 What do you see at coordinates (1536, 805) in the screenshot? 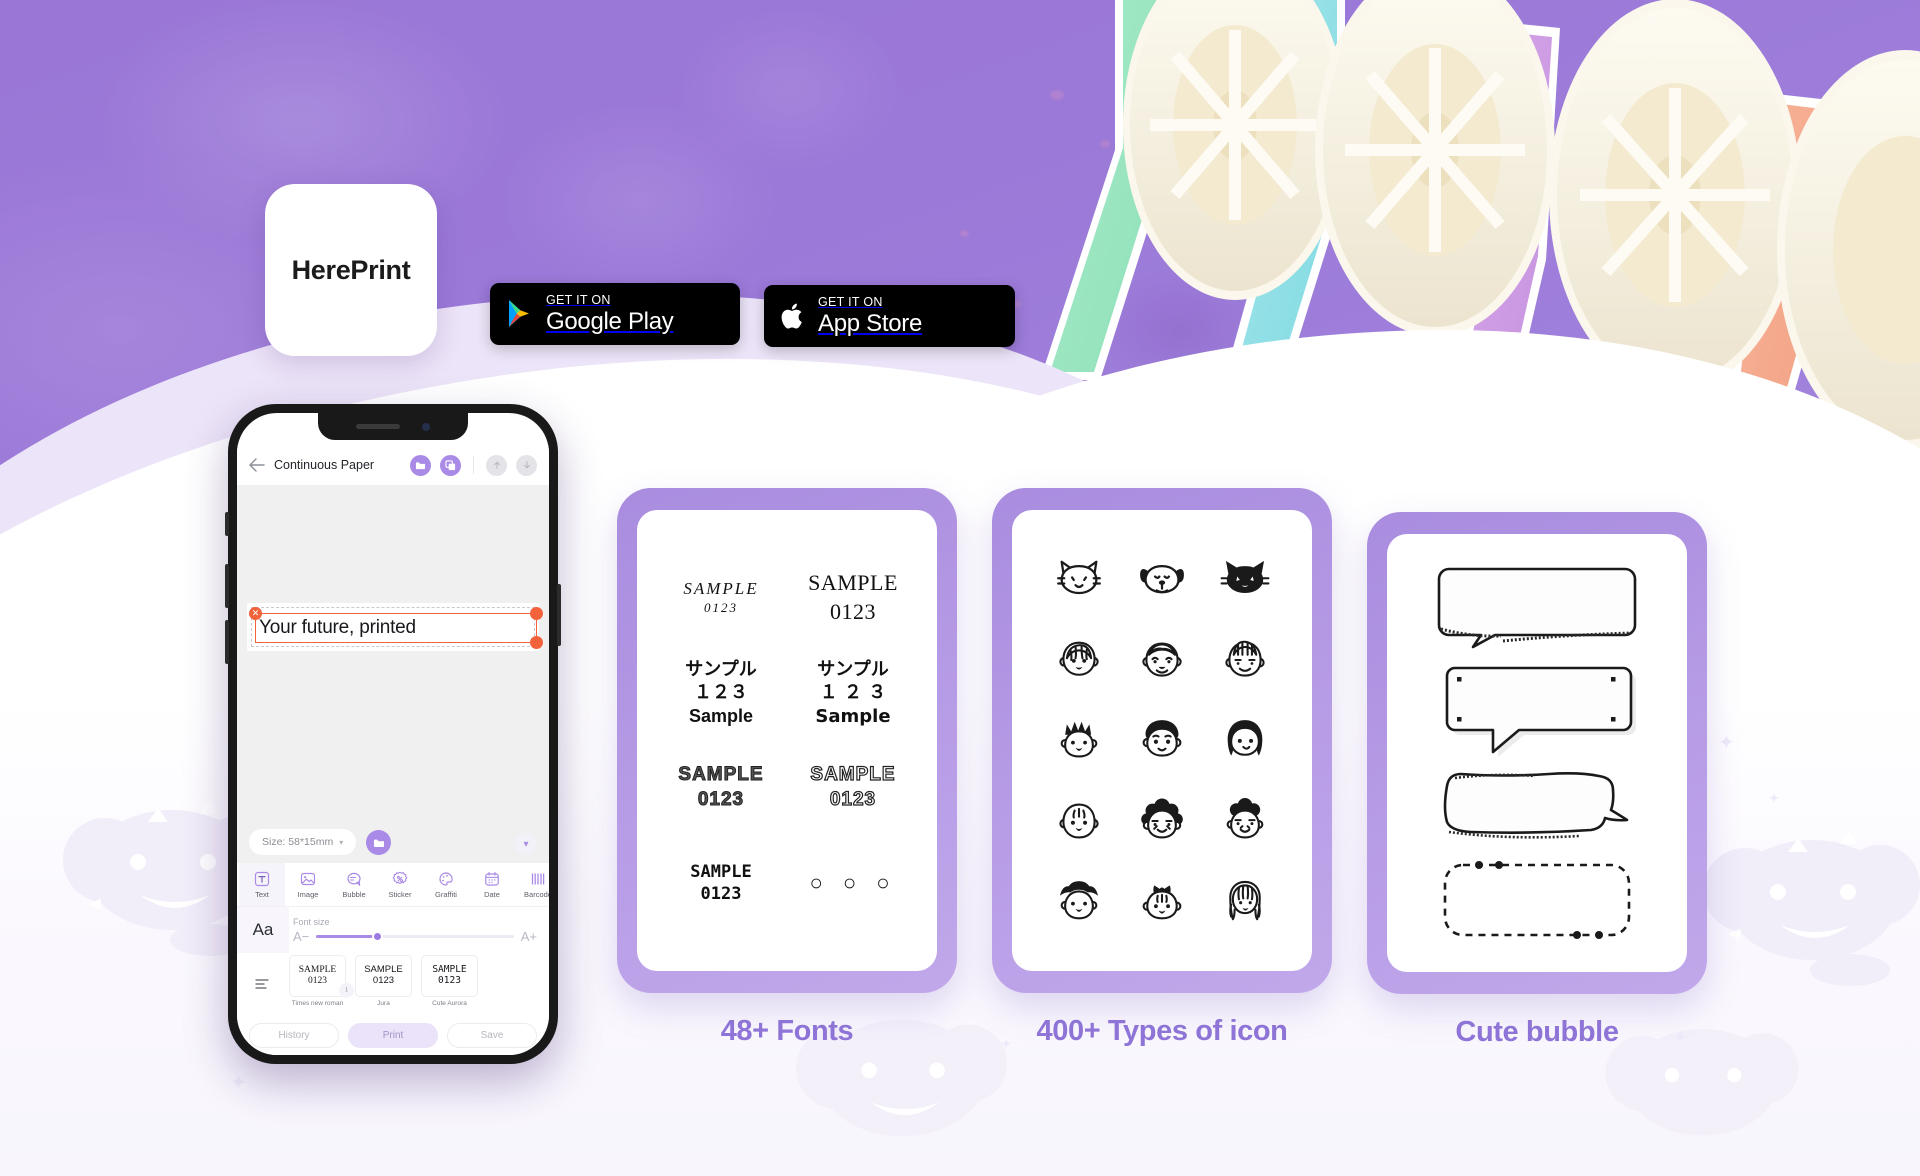
I see `sketchy-speech-bubble` at bounding box center [1536, 805].